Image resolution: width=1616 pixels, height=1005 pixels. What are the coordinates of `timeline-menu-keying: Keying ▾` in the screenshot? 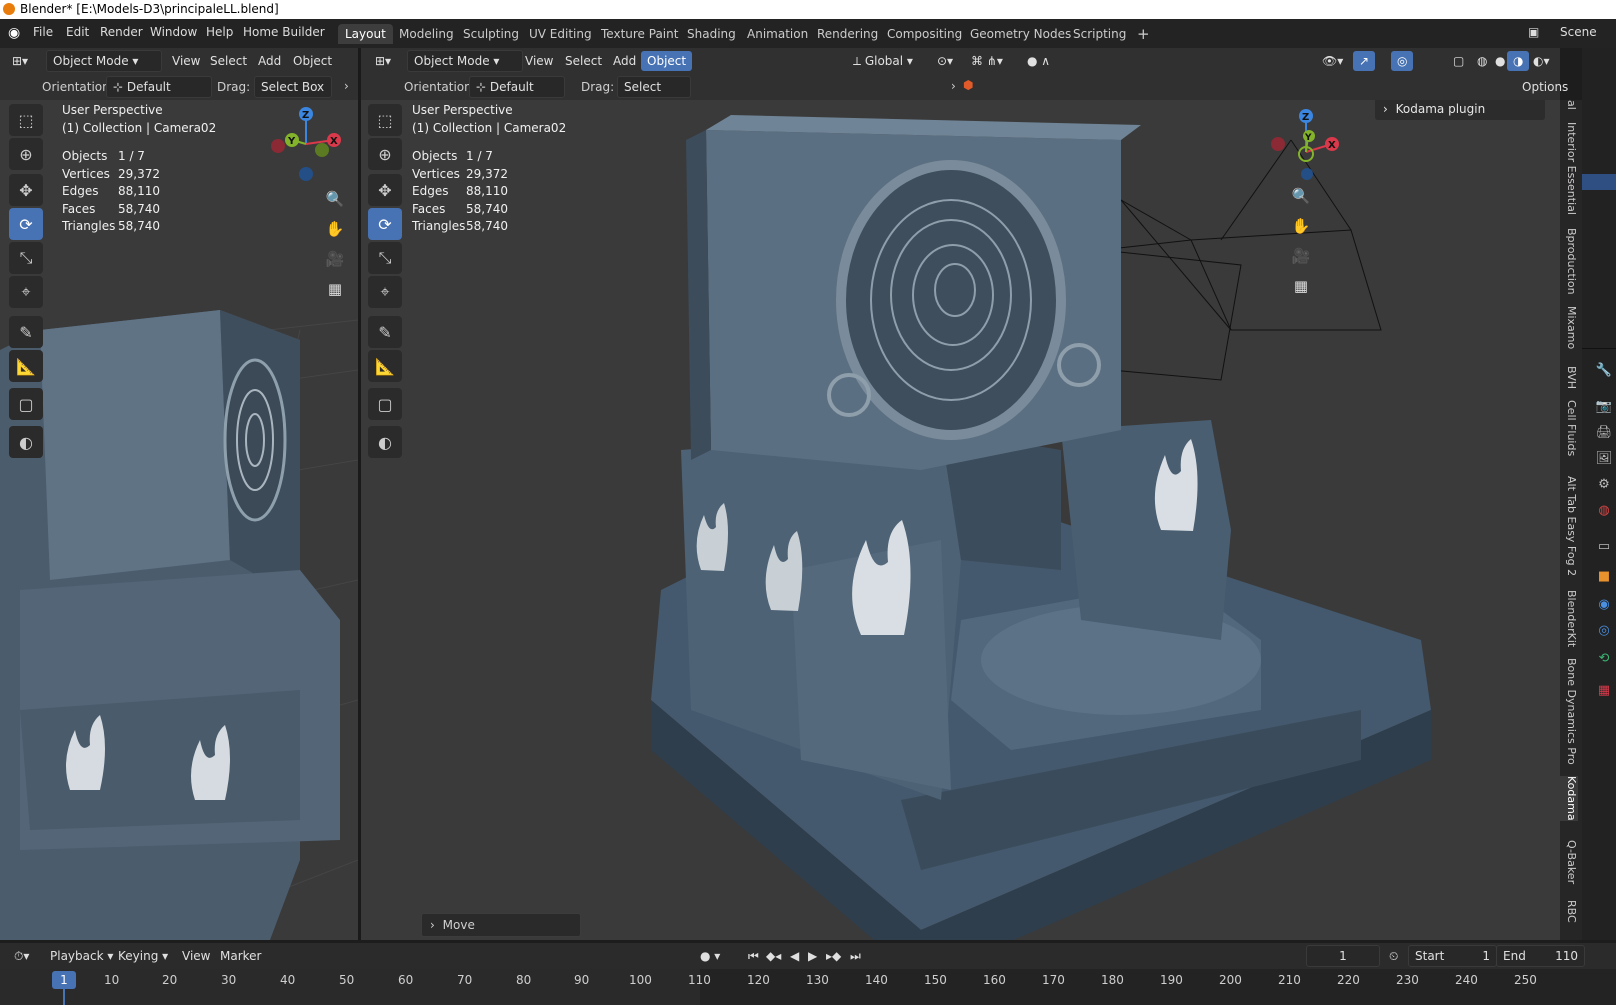 It's located at (143, 956).